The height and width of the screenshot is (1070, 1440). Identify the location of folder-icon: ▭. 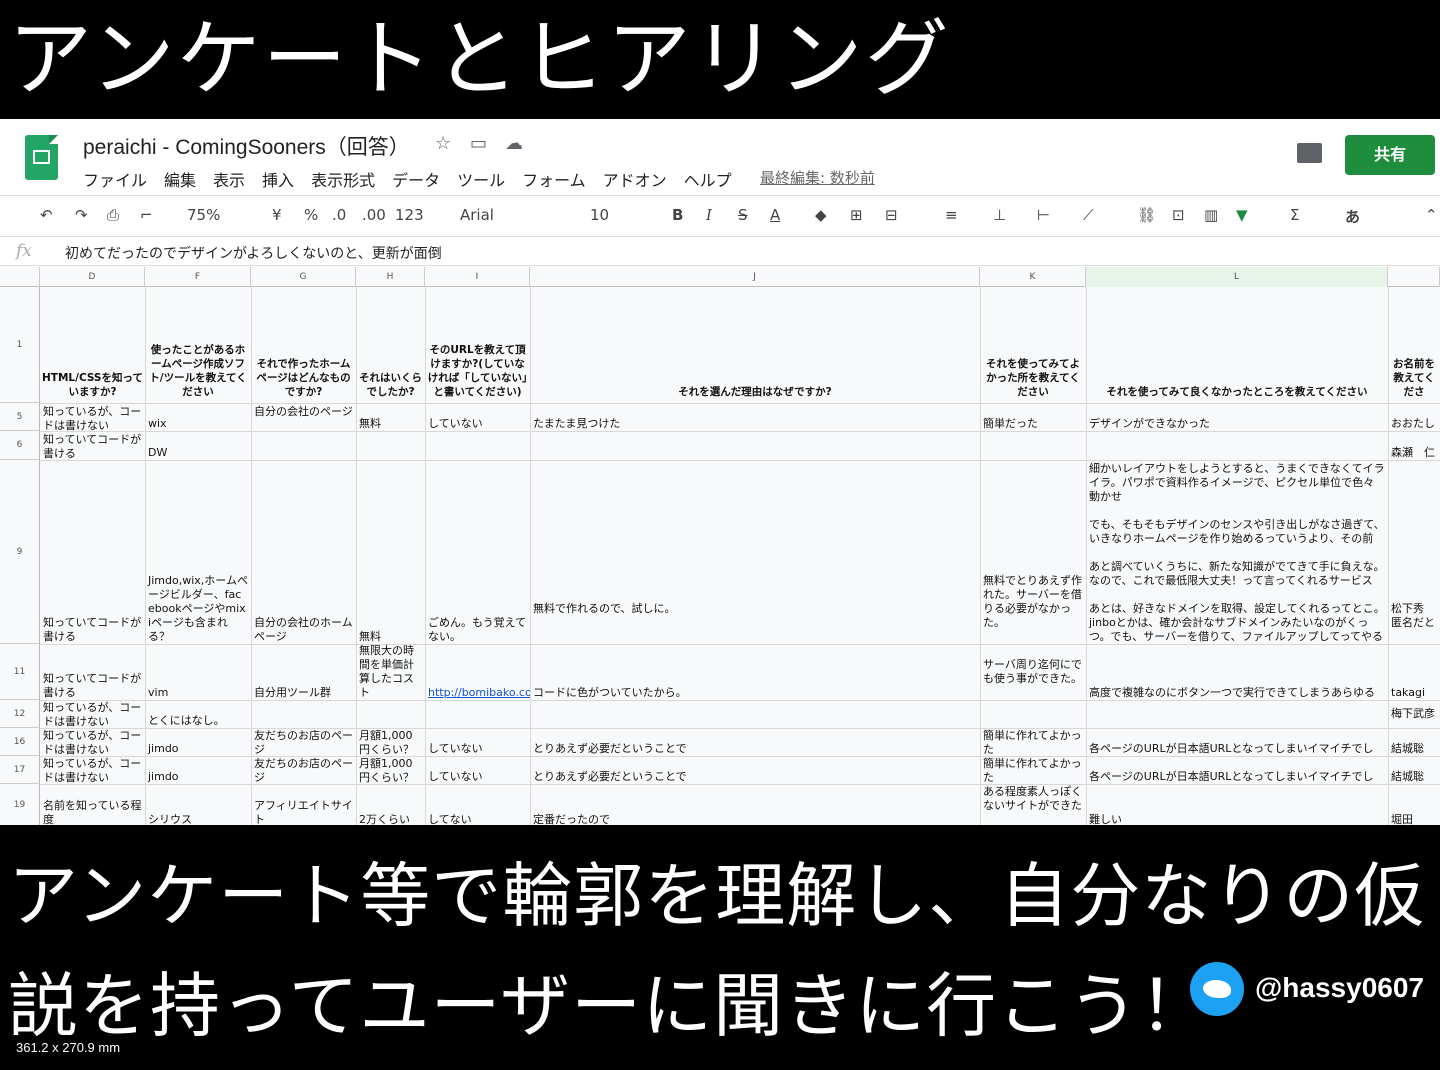
(478, 143).